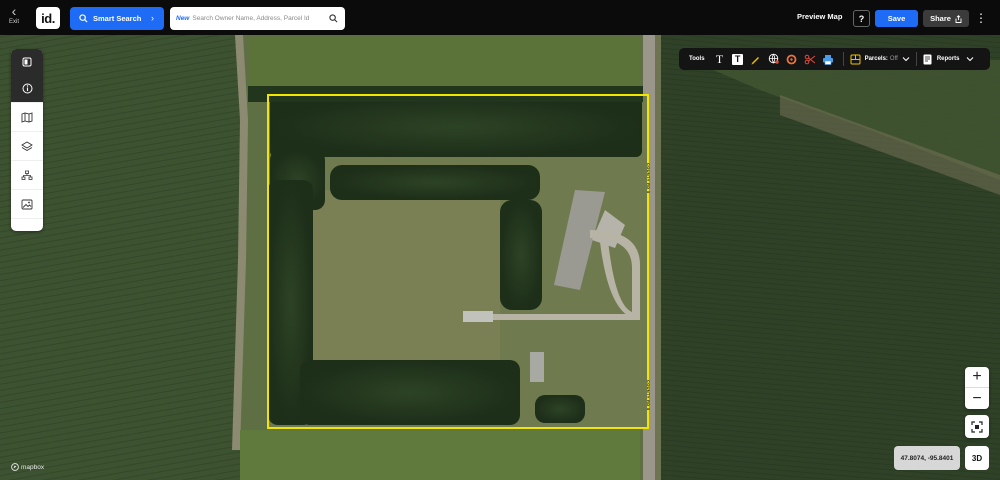 This screenshot has height=480, width=1000. I want to click on panel-icon, so click(27, 61).